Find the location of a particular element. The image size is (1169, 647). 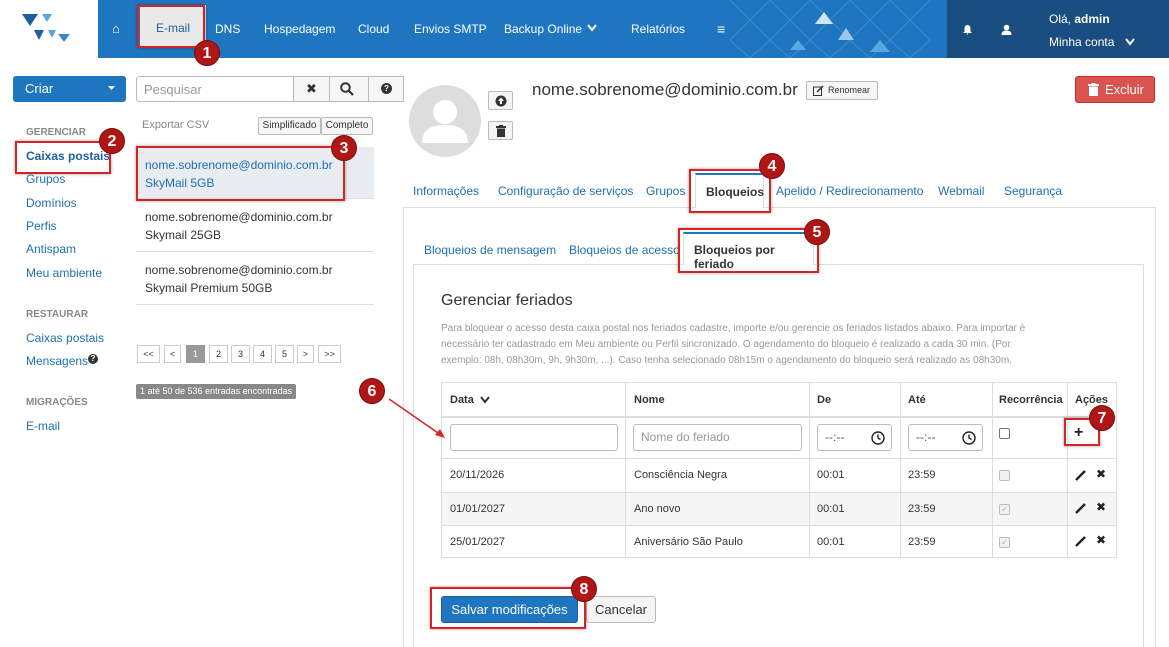

page-first: << is located at coordinates (148, 354).